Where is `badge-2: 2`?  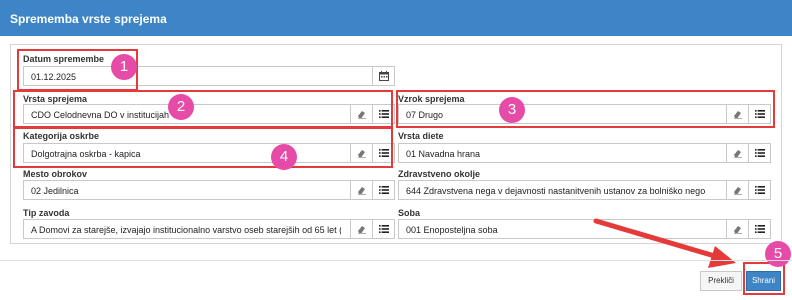 badge-2: 2 is located at coordinates (181, 107).